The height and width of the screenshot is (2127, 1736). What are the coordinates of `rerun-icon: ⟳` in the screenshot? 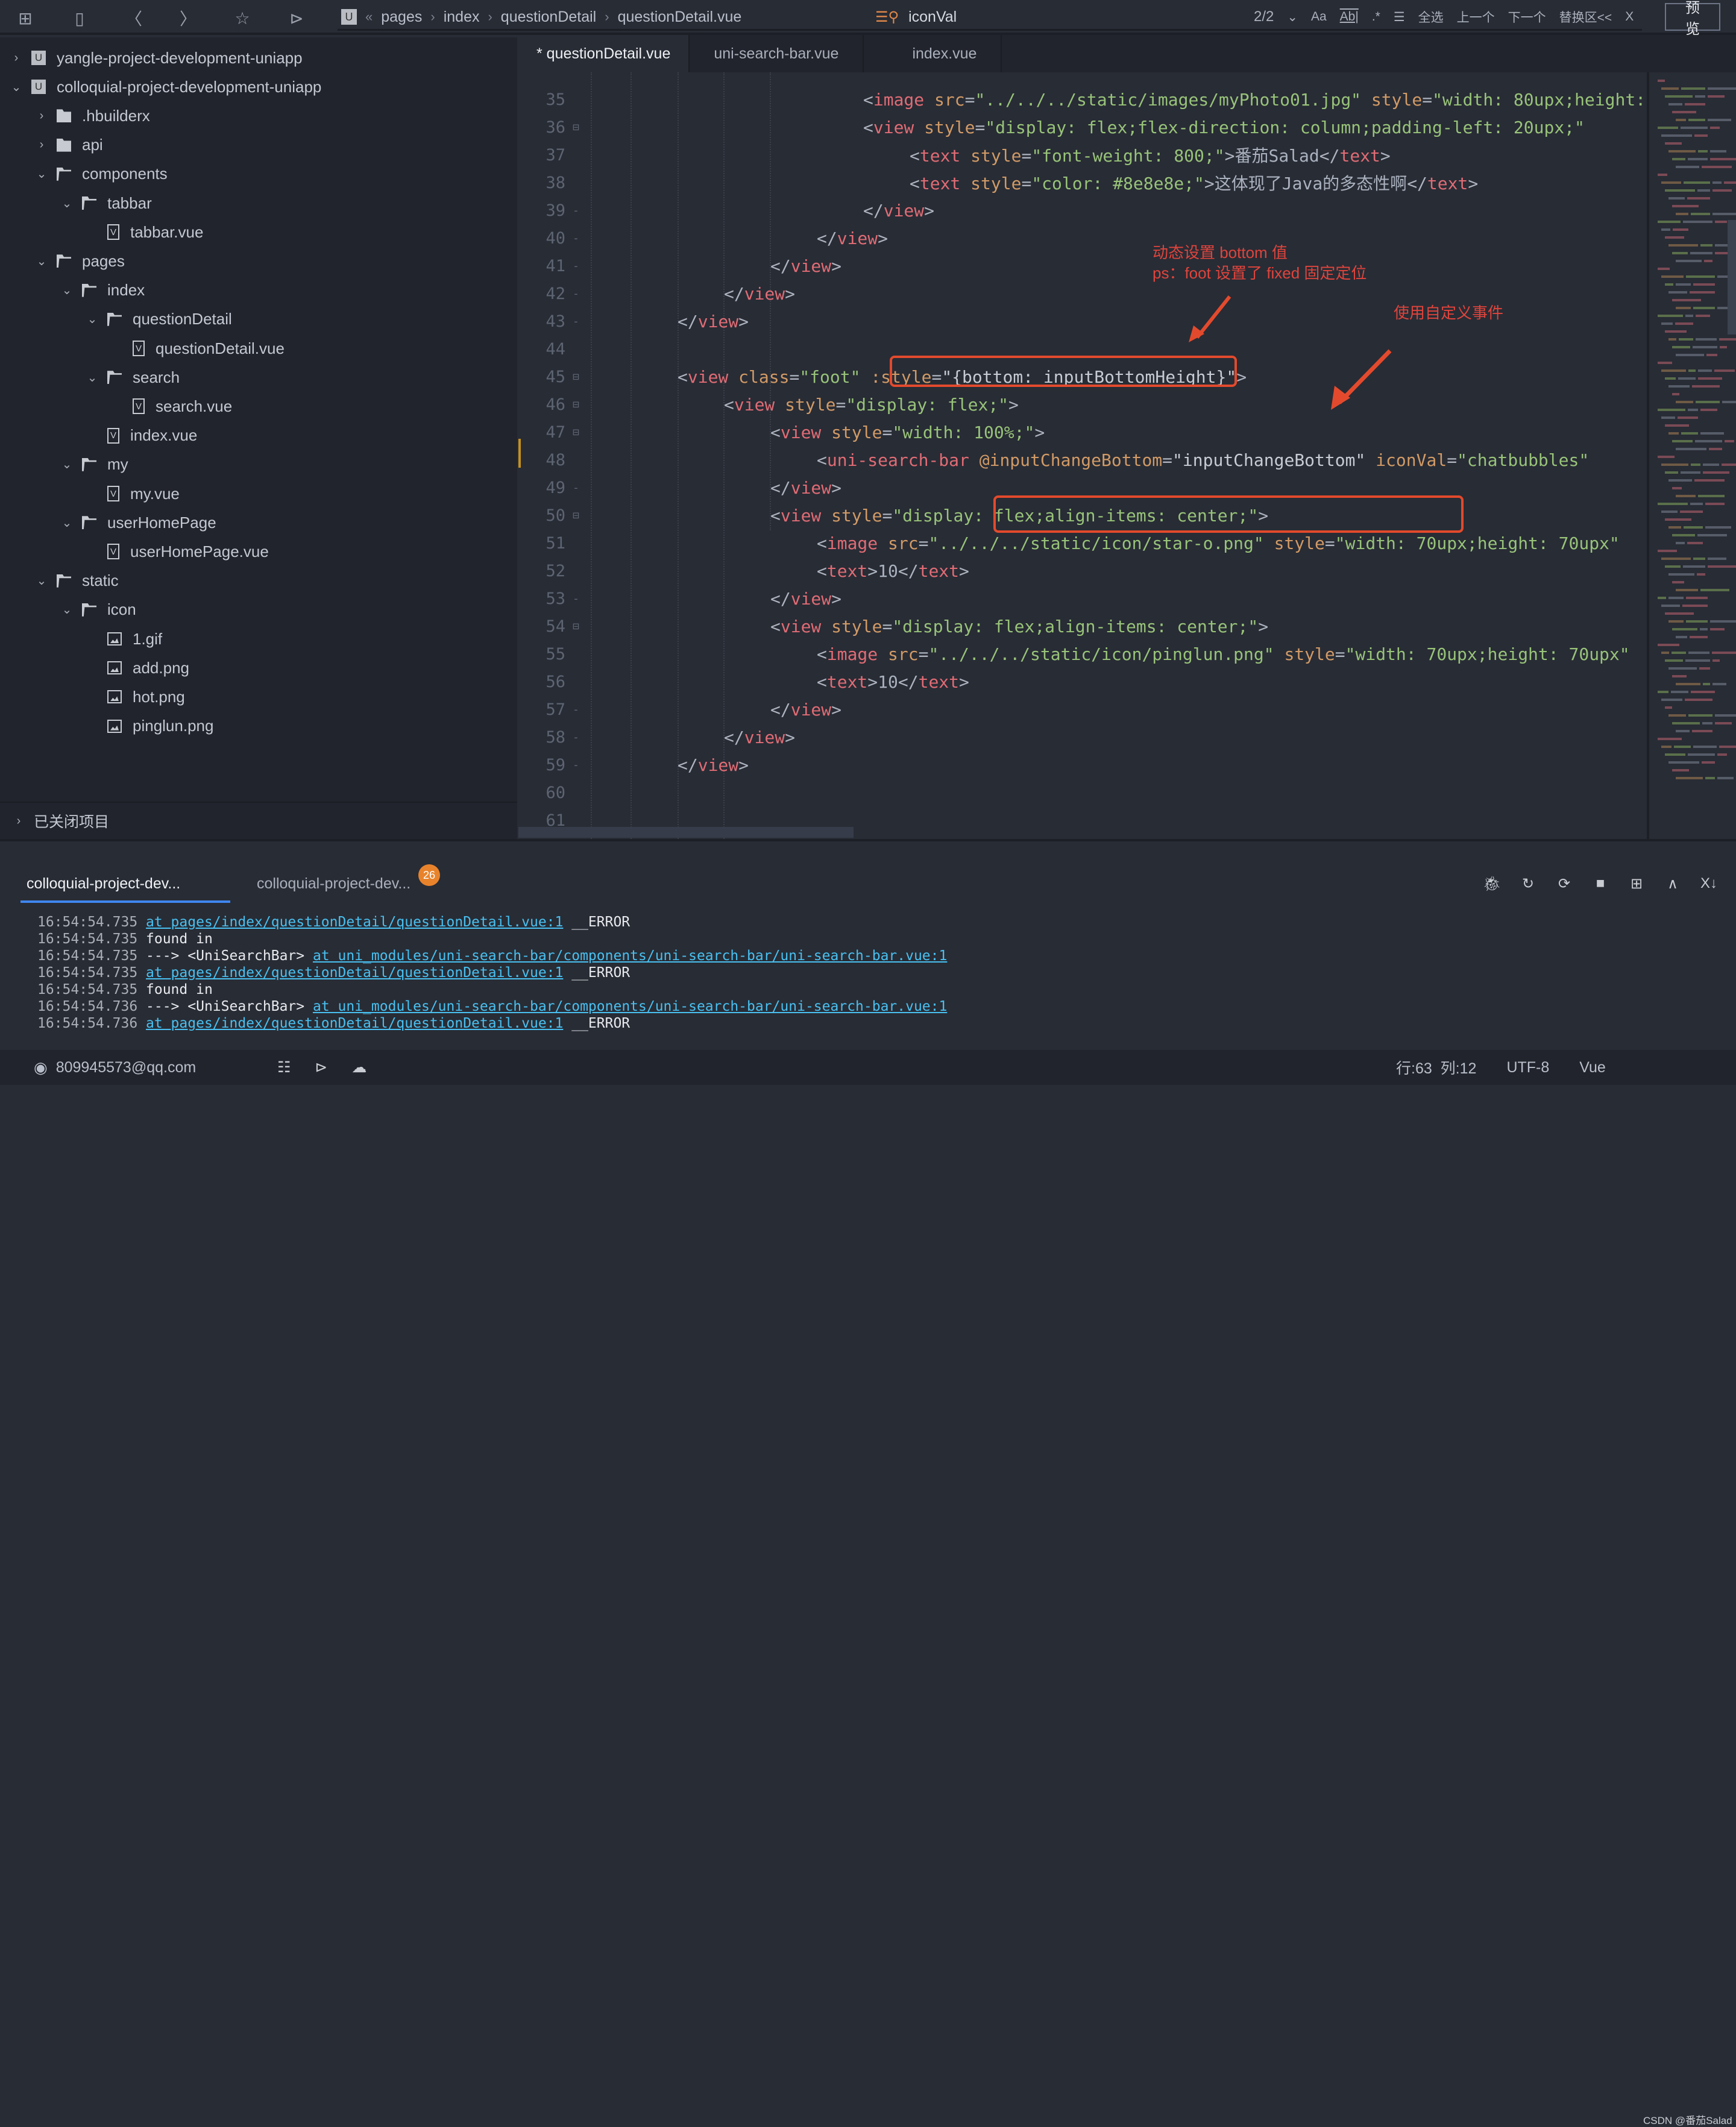 It's located at (1564, 884).